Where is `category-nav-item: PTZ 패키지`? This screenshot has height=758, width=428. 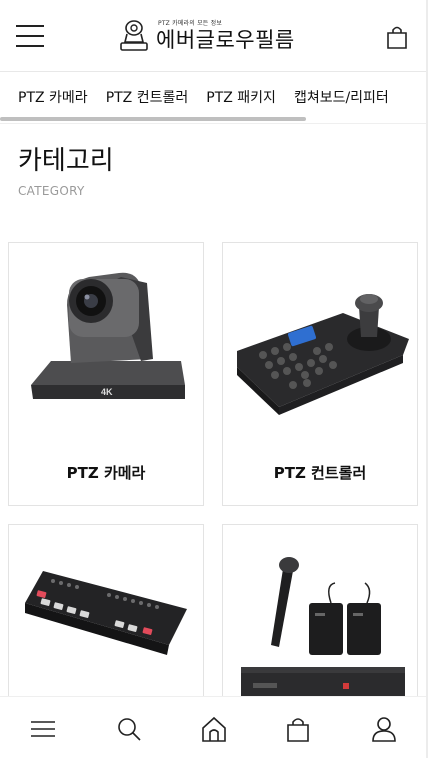
category-nav-item: PTZ 패키지 is located at coordinates (241, 89).